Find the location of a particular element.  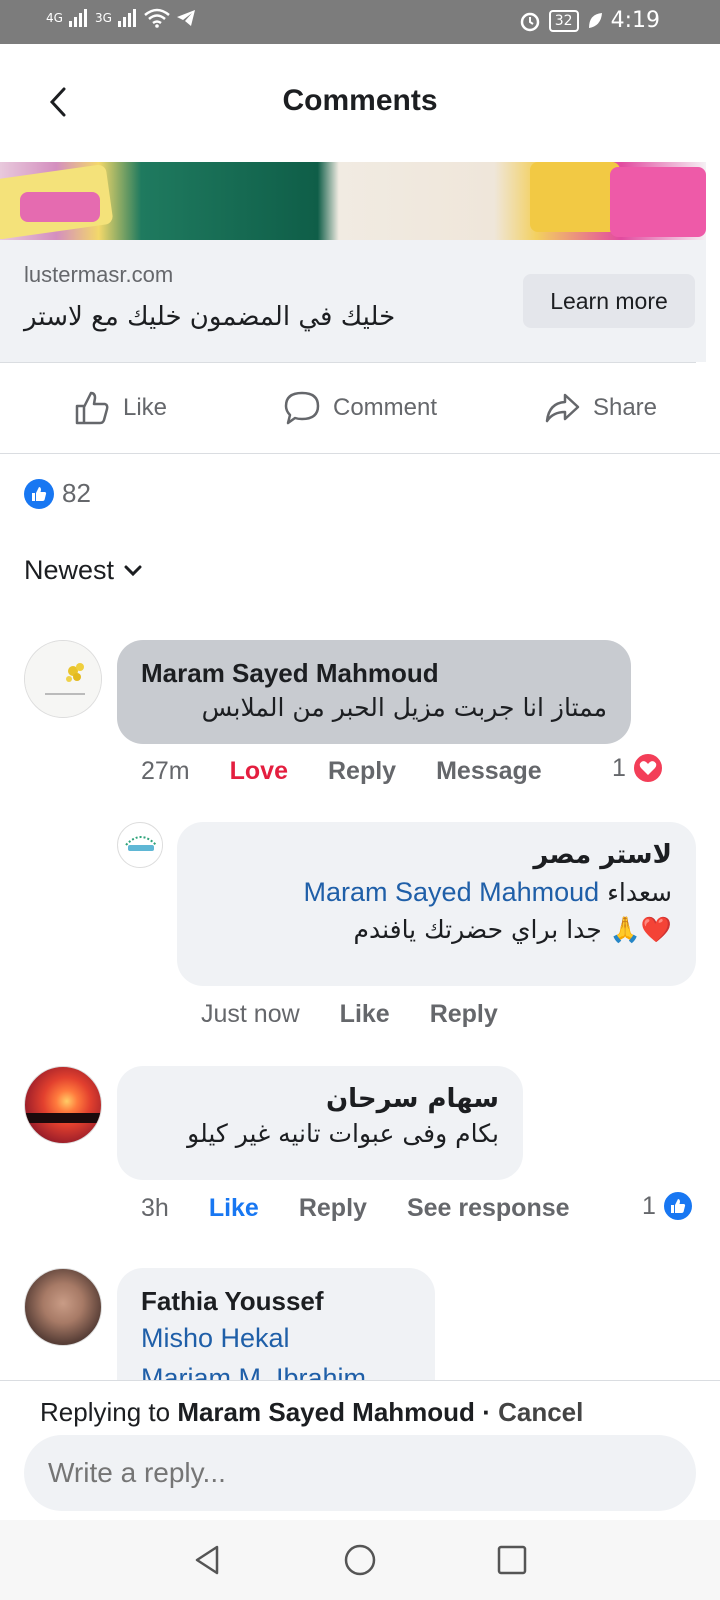

status-left: 4G 3G is located at coordinates (121, 18).